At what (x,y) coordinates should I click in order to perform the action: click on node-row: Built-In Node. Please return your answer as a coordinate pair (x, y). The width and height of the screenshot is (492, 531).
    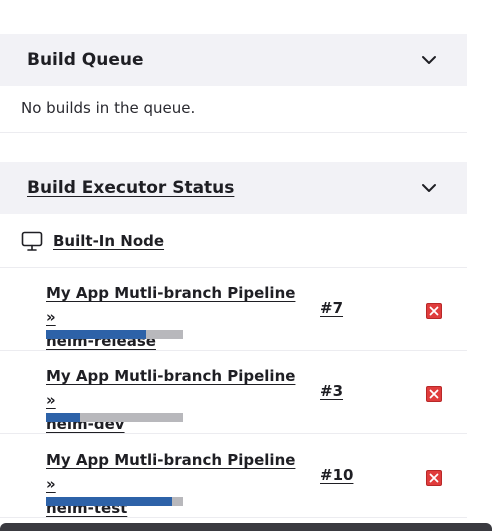
    Looking at the image, I should click on (233, 241).